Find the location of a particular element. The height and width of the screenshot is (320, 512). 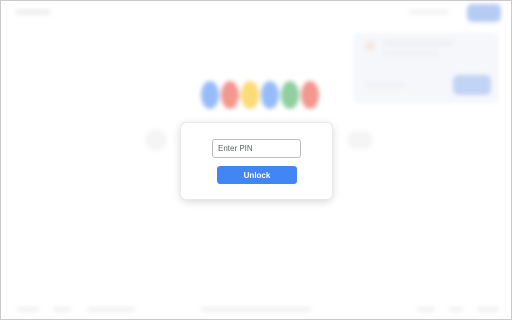

blurred-mic-icon is located at coordinates (360, 140).